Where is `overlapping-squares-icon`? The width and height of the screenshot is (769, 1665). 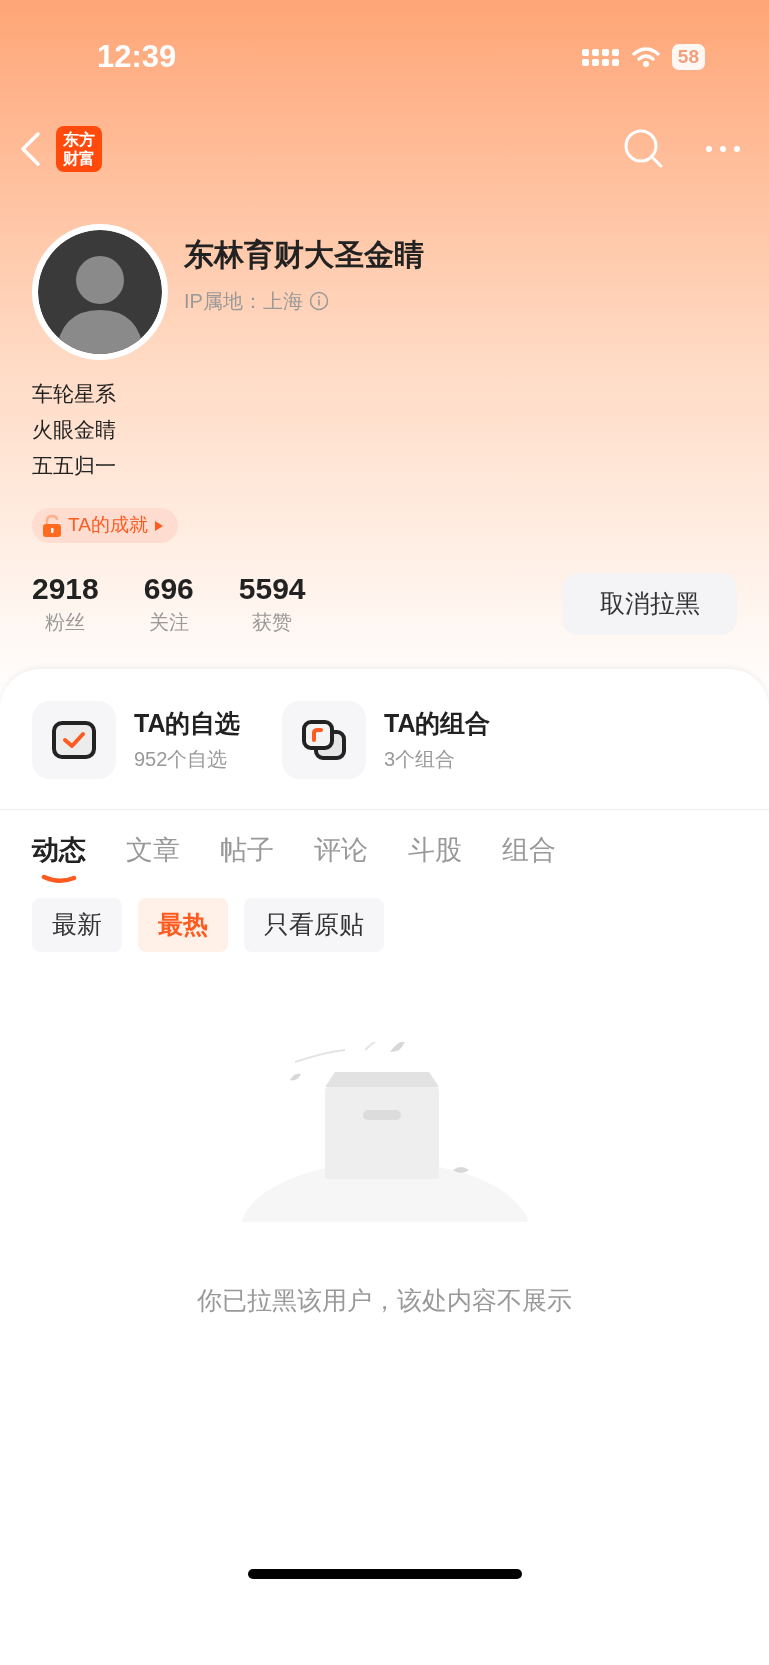
overlapping-squares-icon is located at coordinates (324, 740).